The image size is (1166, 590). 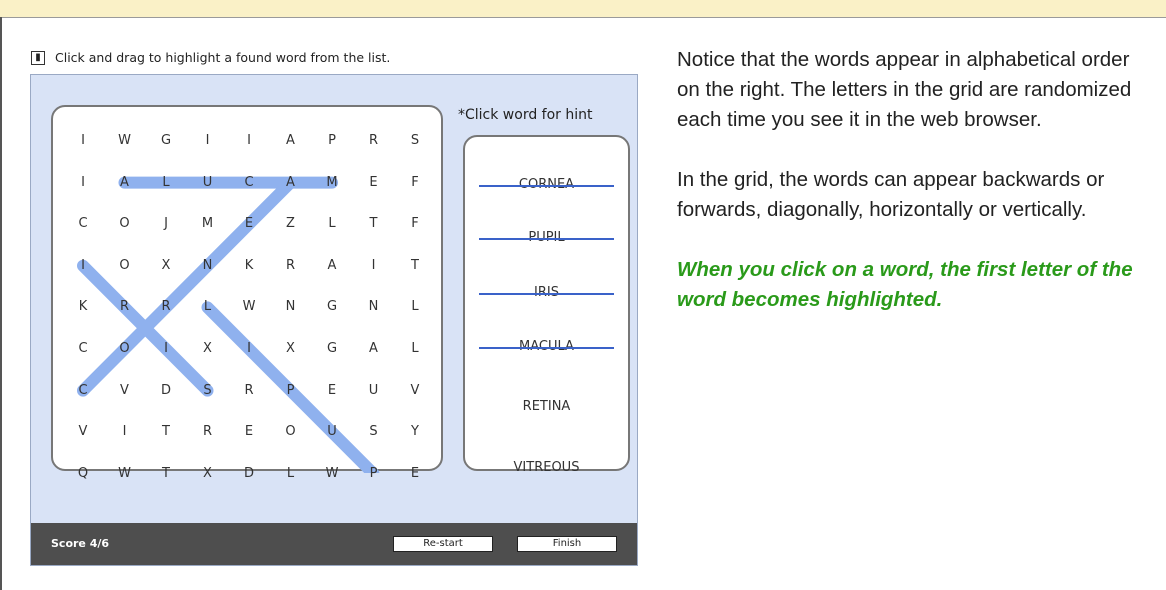 I want to click on word-item: IRIS, so click(x=546, y=293).